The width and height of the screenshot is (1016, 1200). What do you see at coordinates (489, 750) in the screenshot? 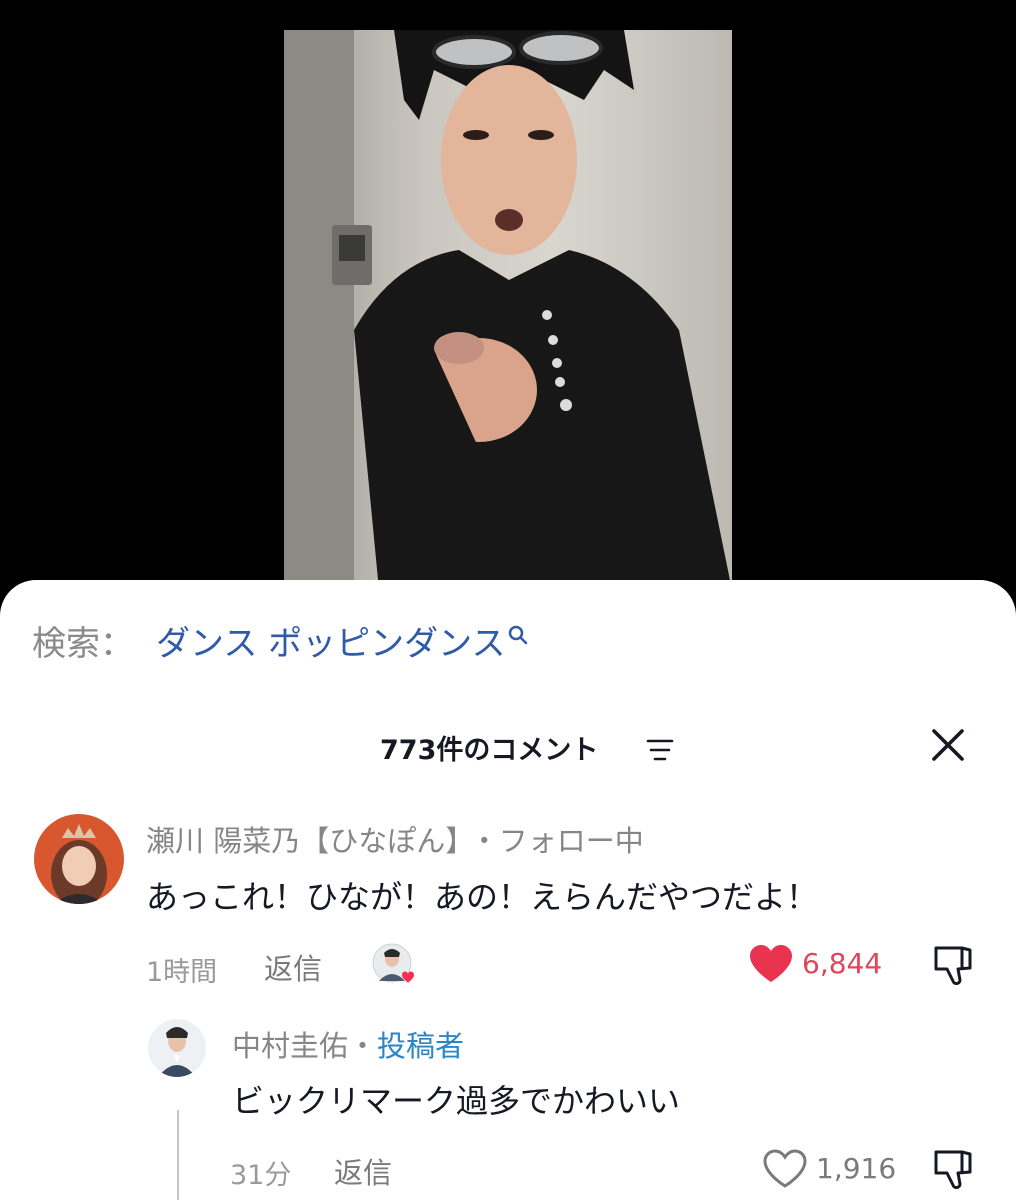
I see `comment-count: 773件のコメント` at bounding box center [489, 750].